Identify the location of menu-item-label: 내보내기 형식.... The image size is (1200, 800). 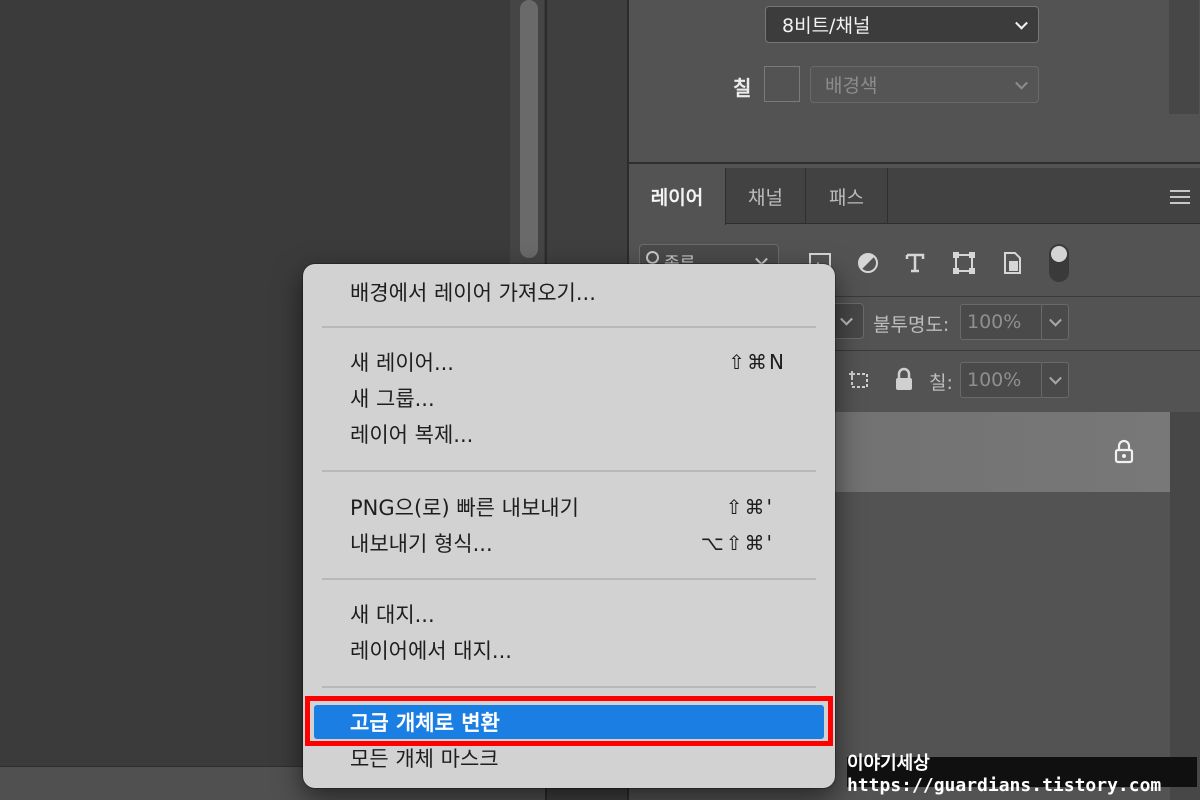
(421, 544).